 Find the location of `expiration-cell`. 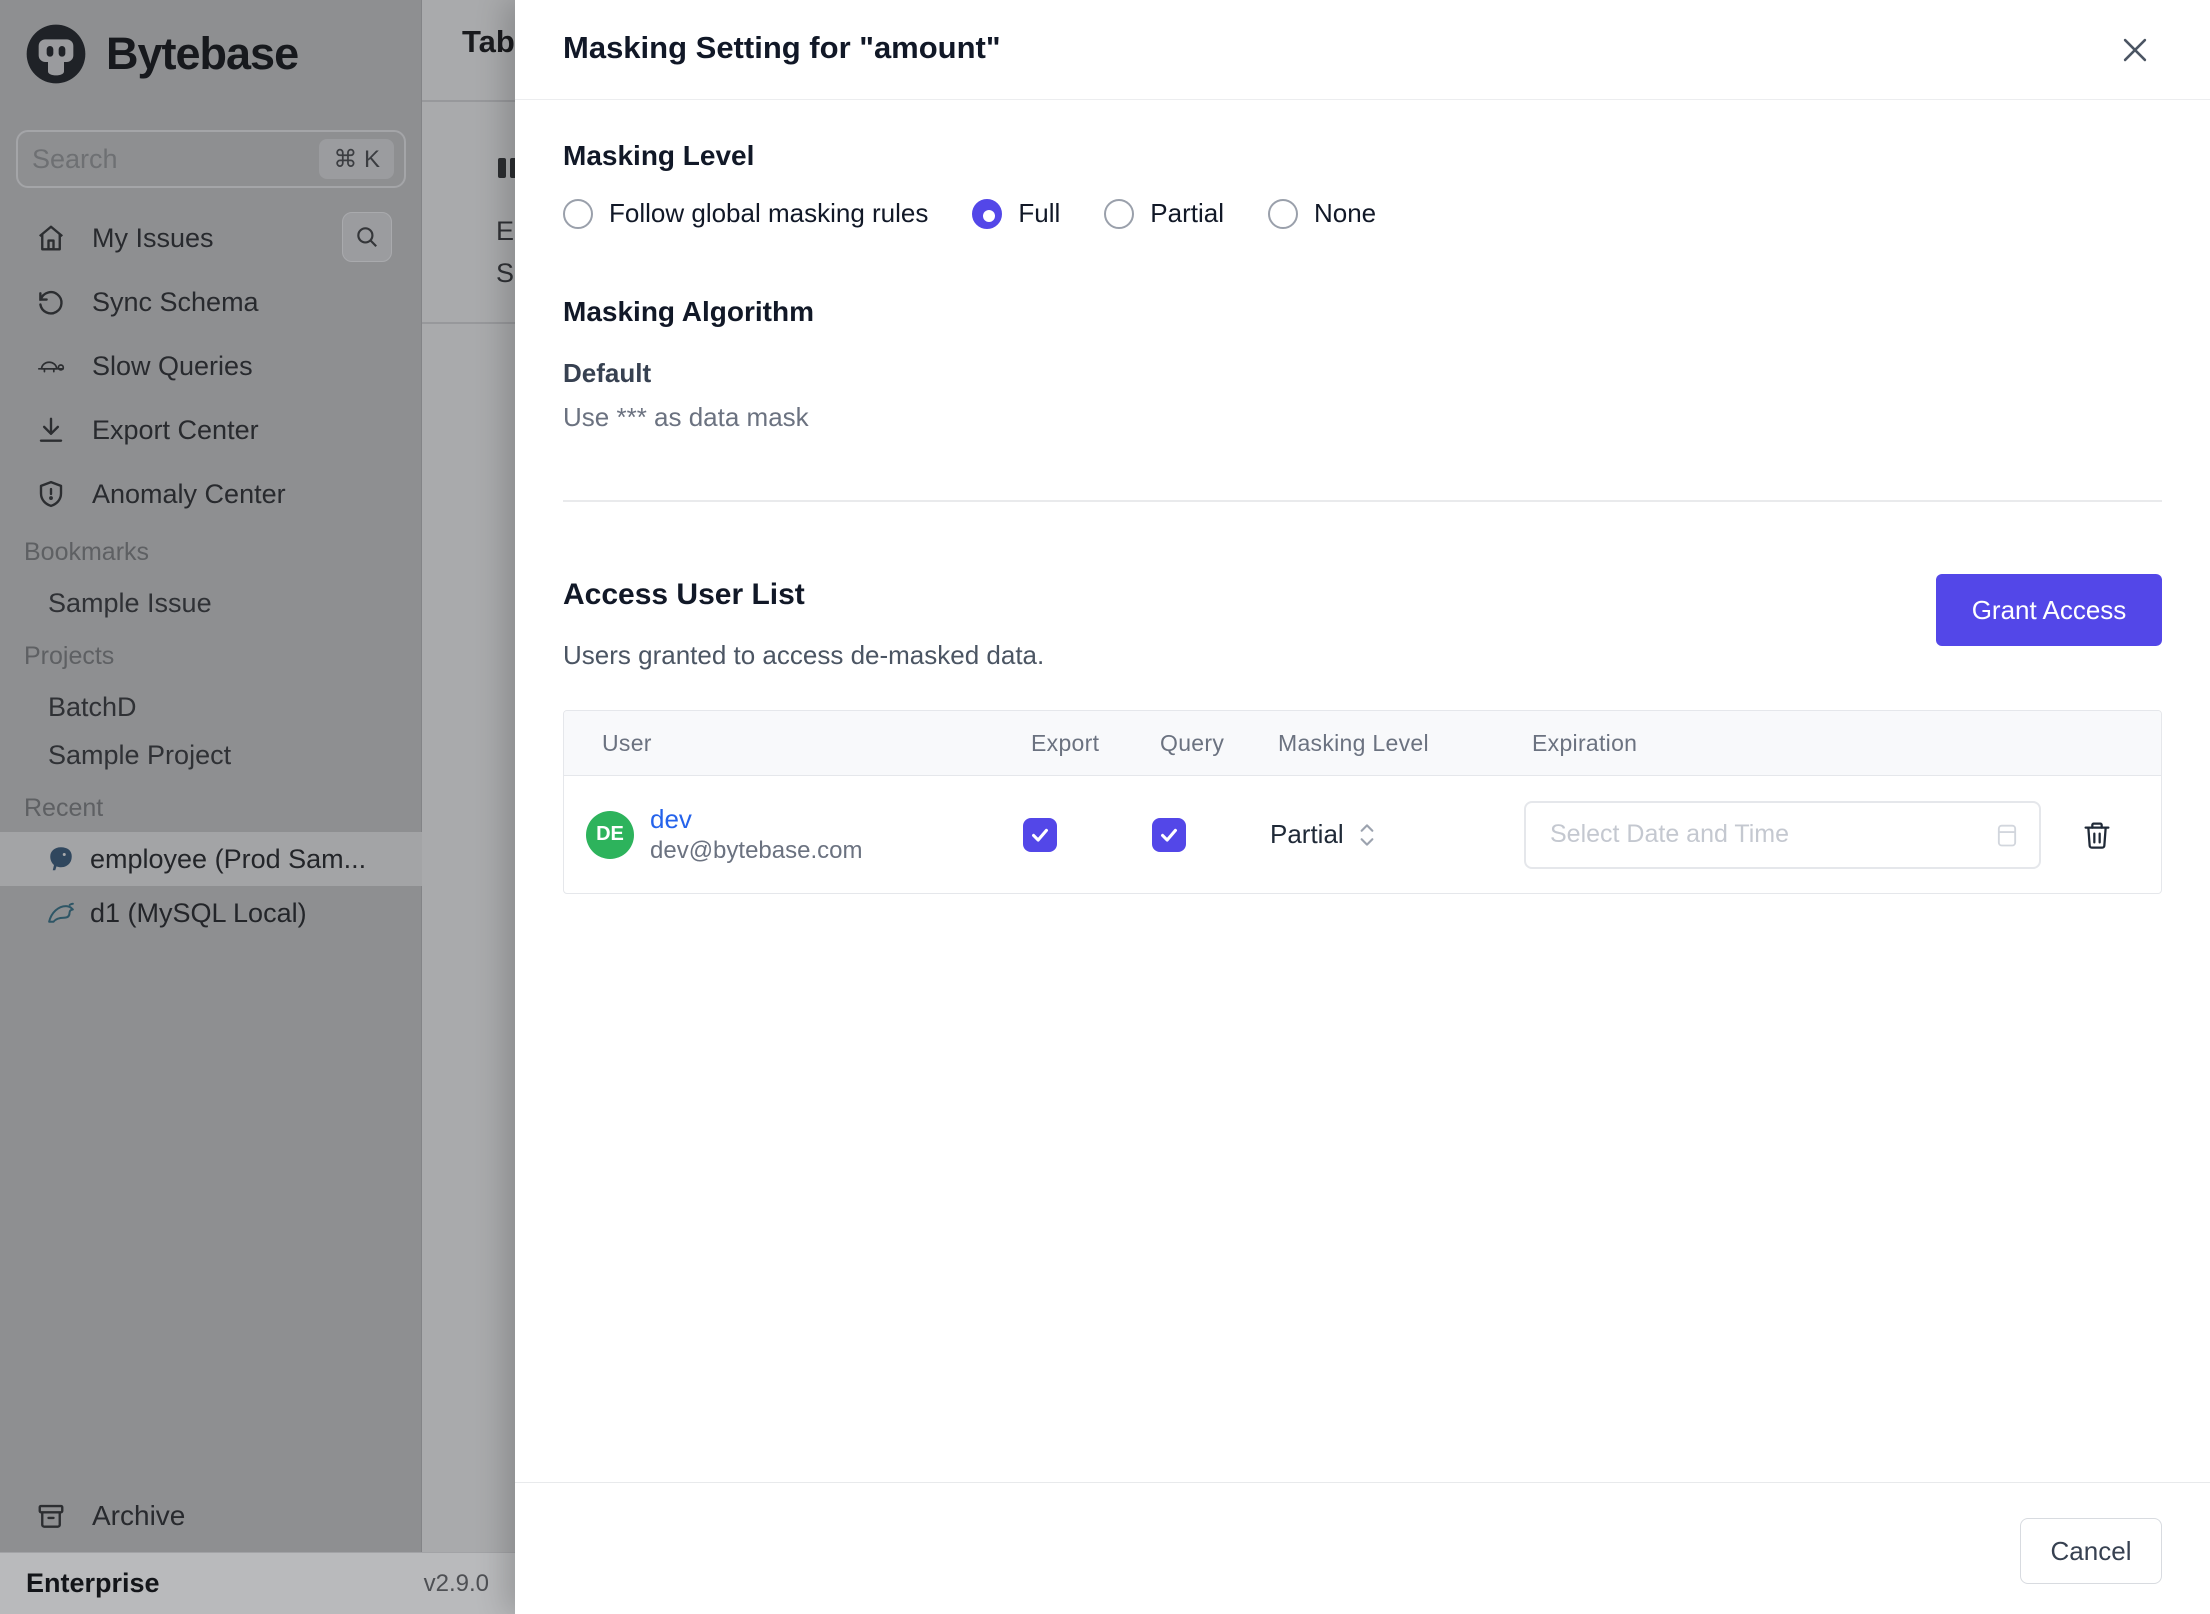

expiration-cell is located at coordinates (1831, 834).